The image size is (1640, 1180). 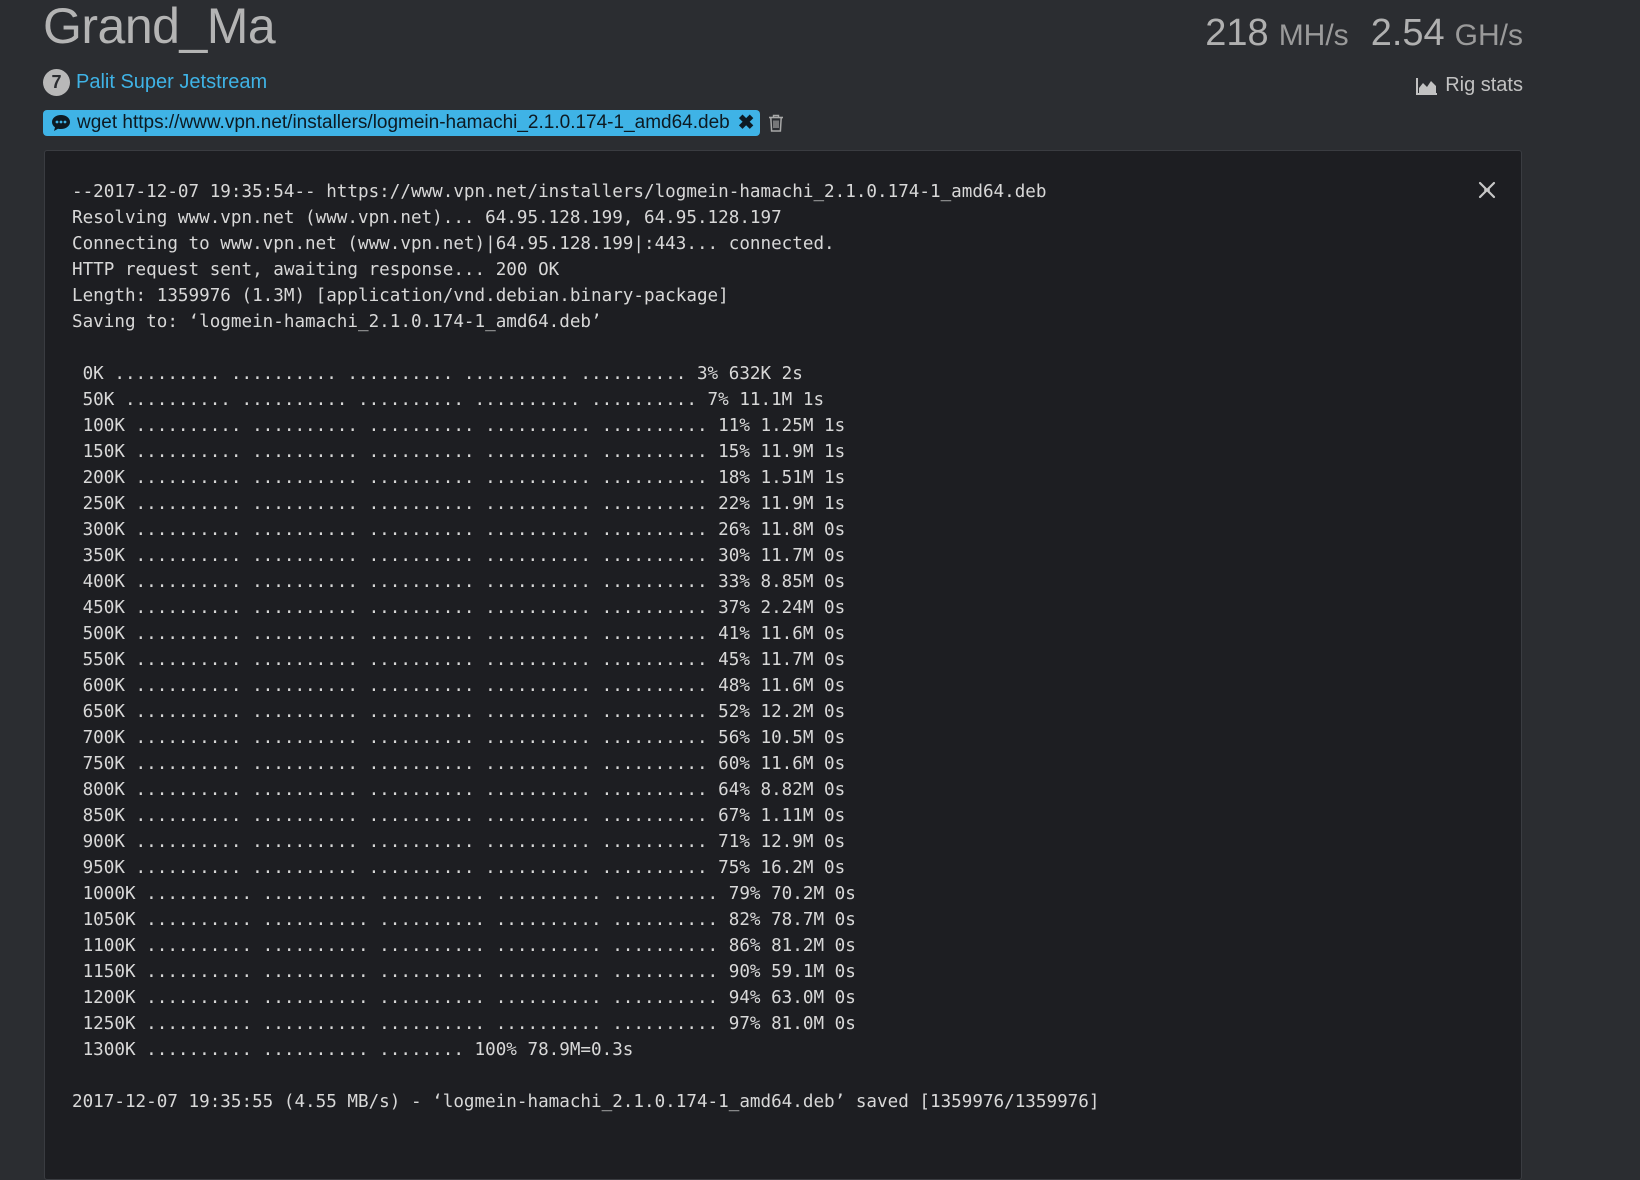 I want to click on comment-dots-icon, so click(x=61, y=123).